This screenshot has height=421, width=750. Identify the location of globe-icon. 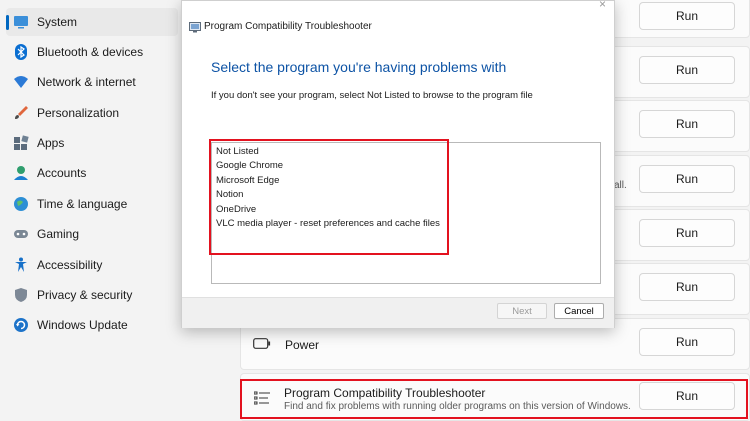
(21, 204).